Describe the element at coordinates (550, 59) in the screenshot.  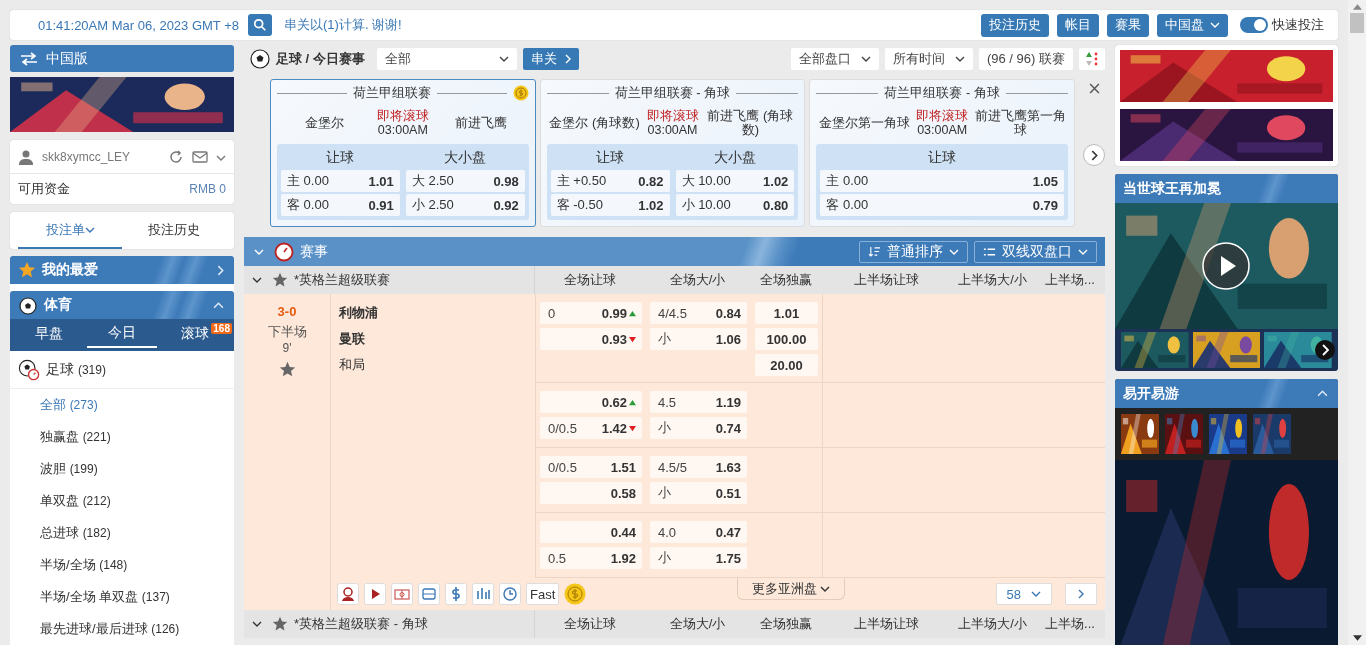
I see `parlay-button: 串关` at that location.